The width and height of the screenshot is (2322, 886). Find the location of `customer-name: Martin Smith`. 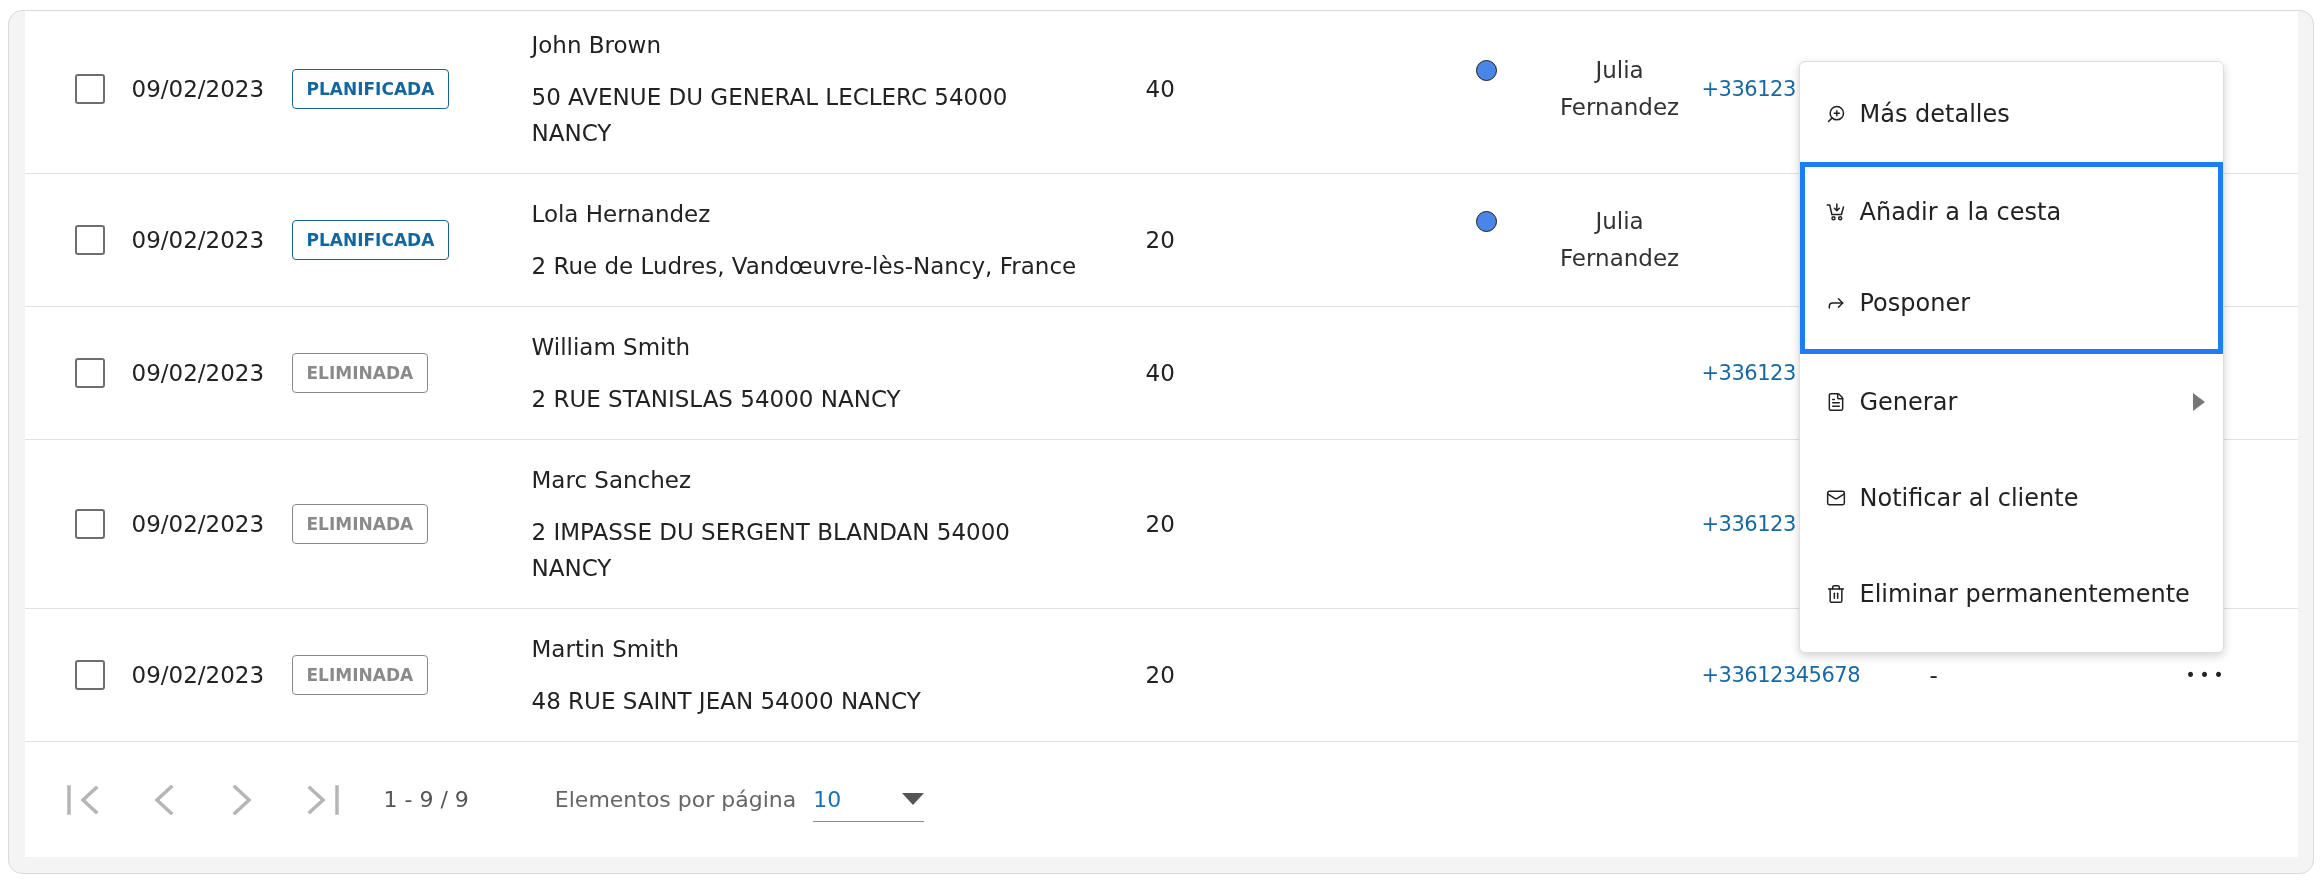

customer-name: Martin Smith is located at coordinates (605, 649).